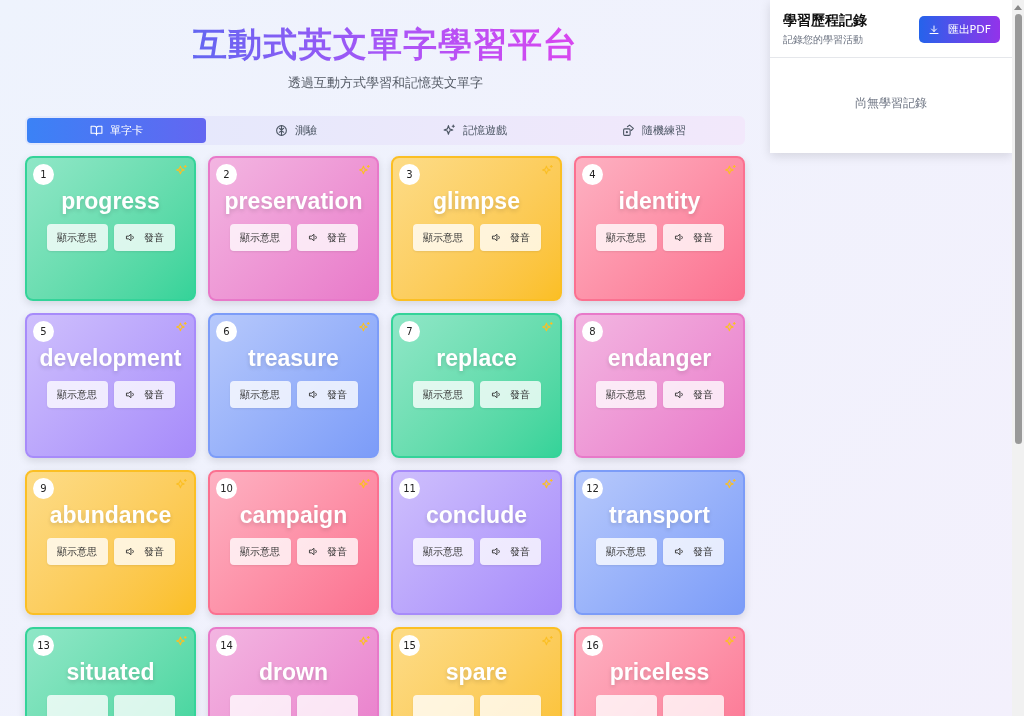 Image resolution: width=1024 pixels, height=716 pixels. Describe the element at coordinates (476, 201) in the screenshot. I see `card-word: glimpse` at that location.